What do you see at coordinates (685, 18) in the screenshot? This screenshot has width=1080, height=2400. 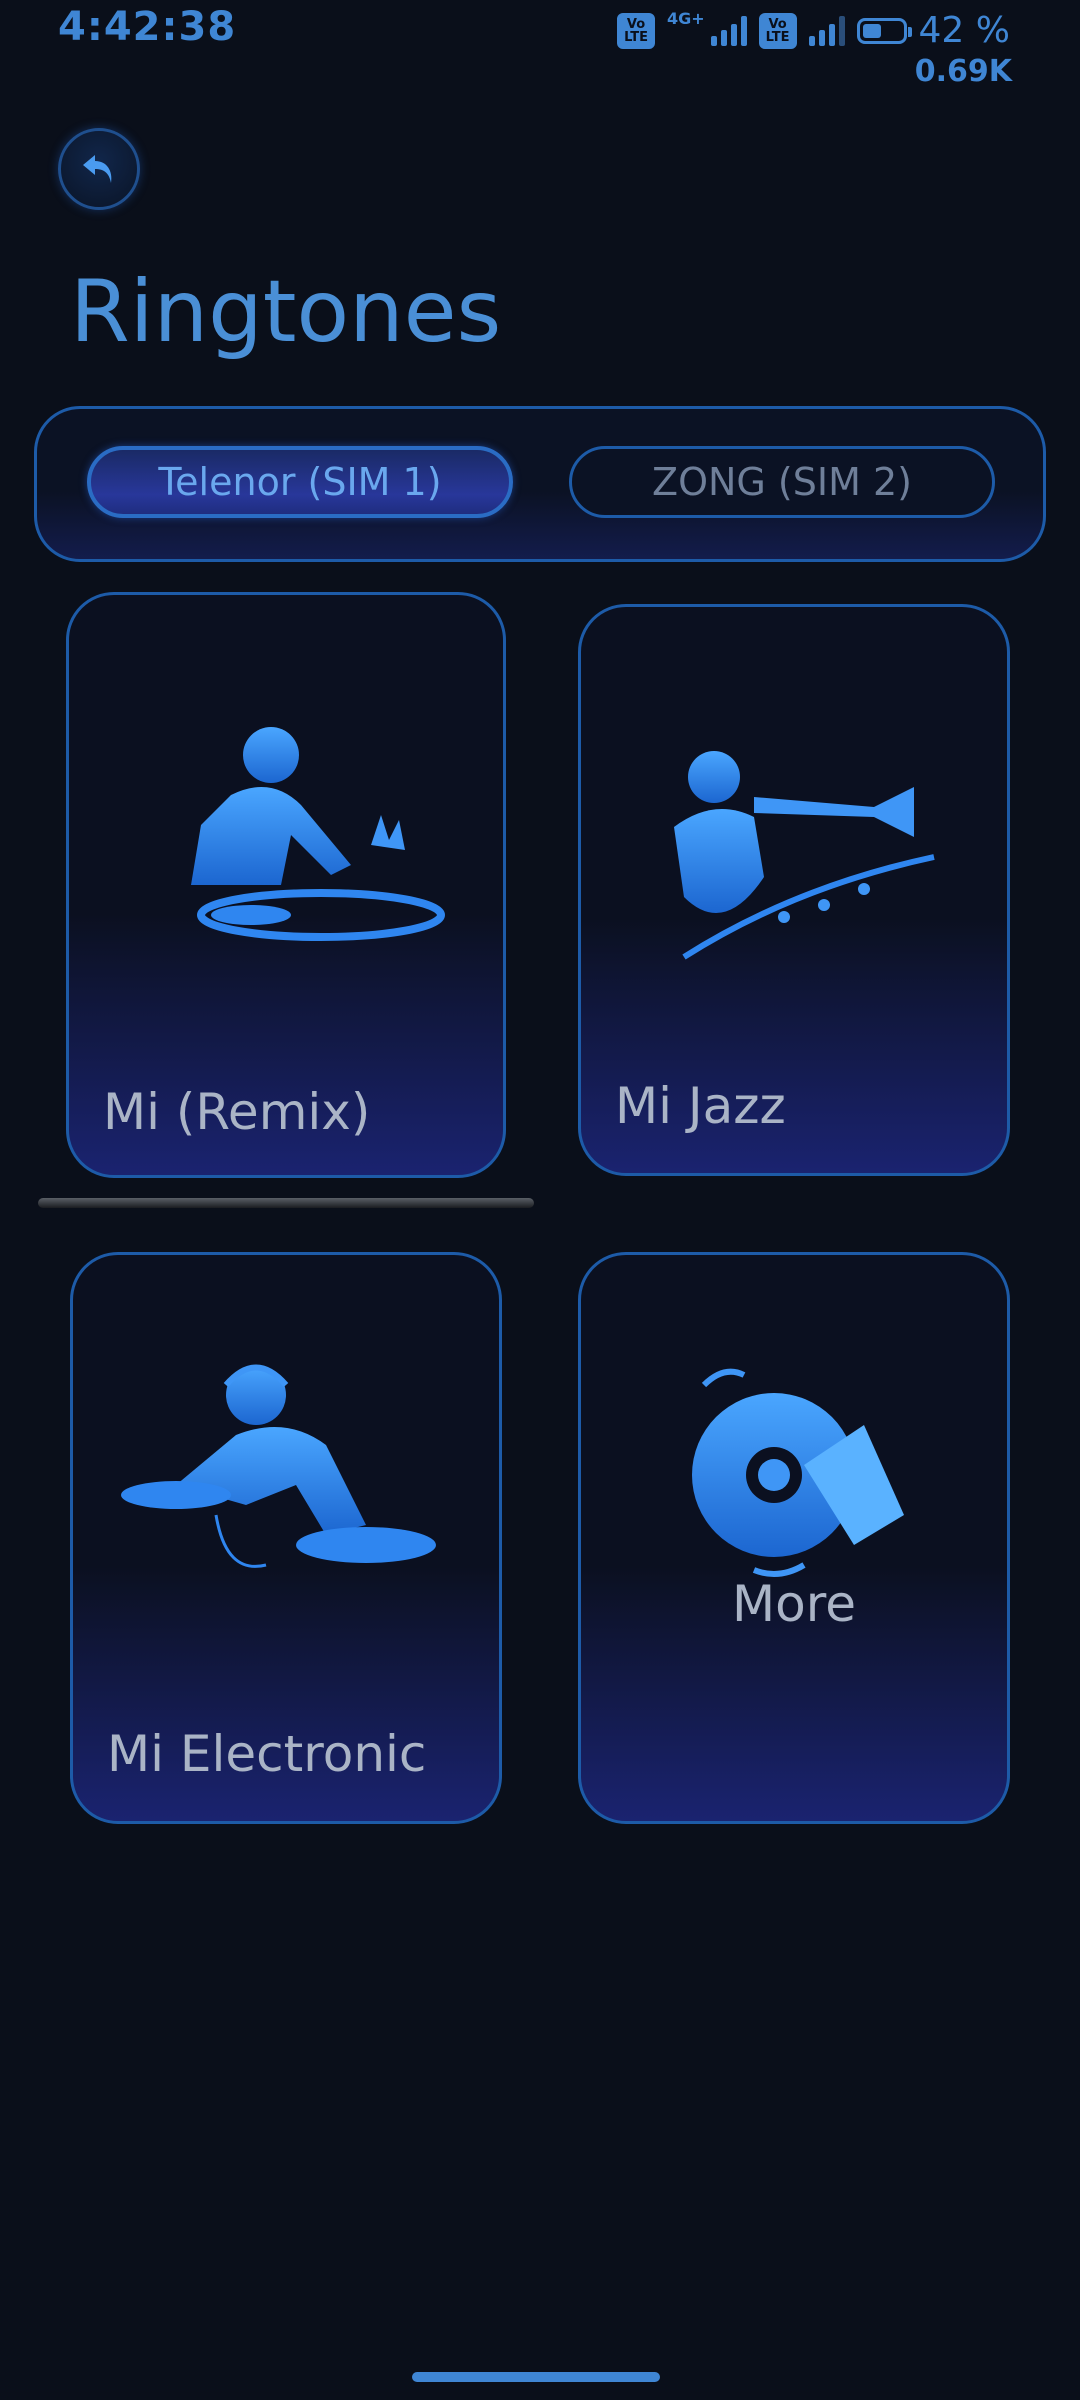 I see `network-type: 4G+` at bounding box center [685, 18].